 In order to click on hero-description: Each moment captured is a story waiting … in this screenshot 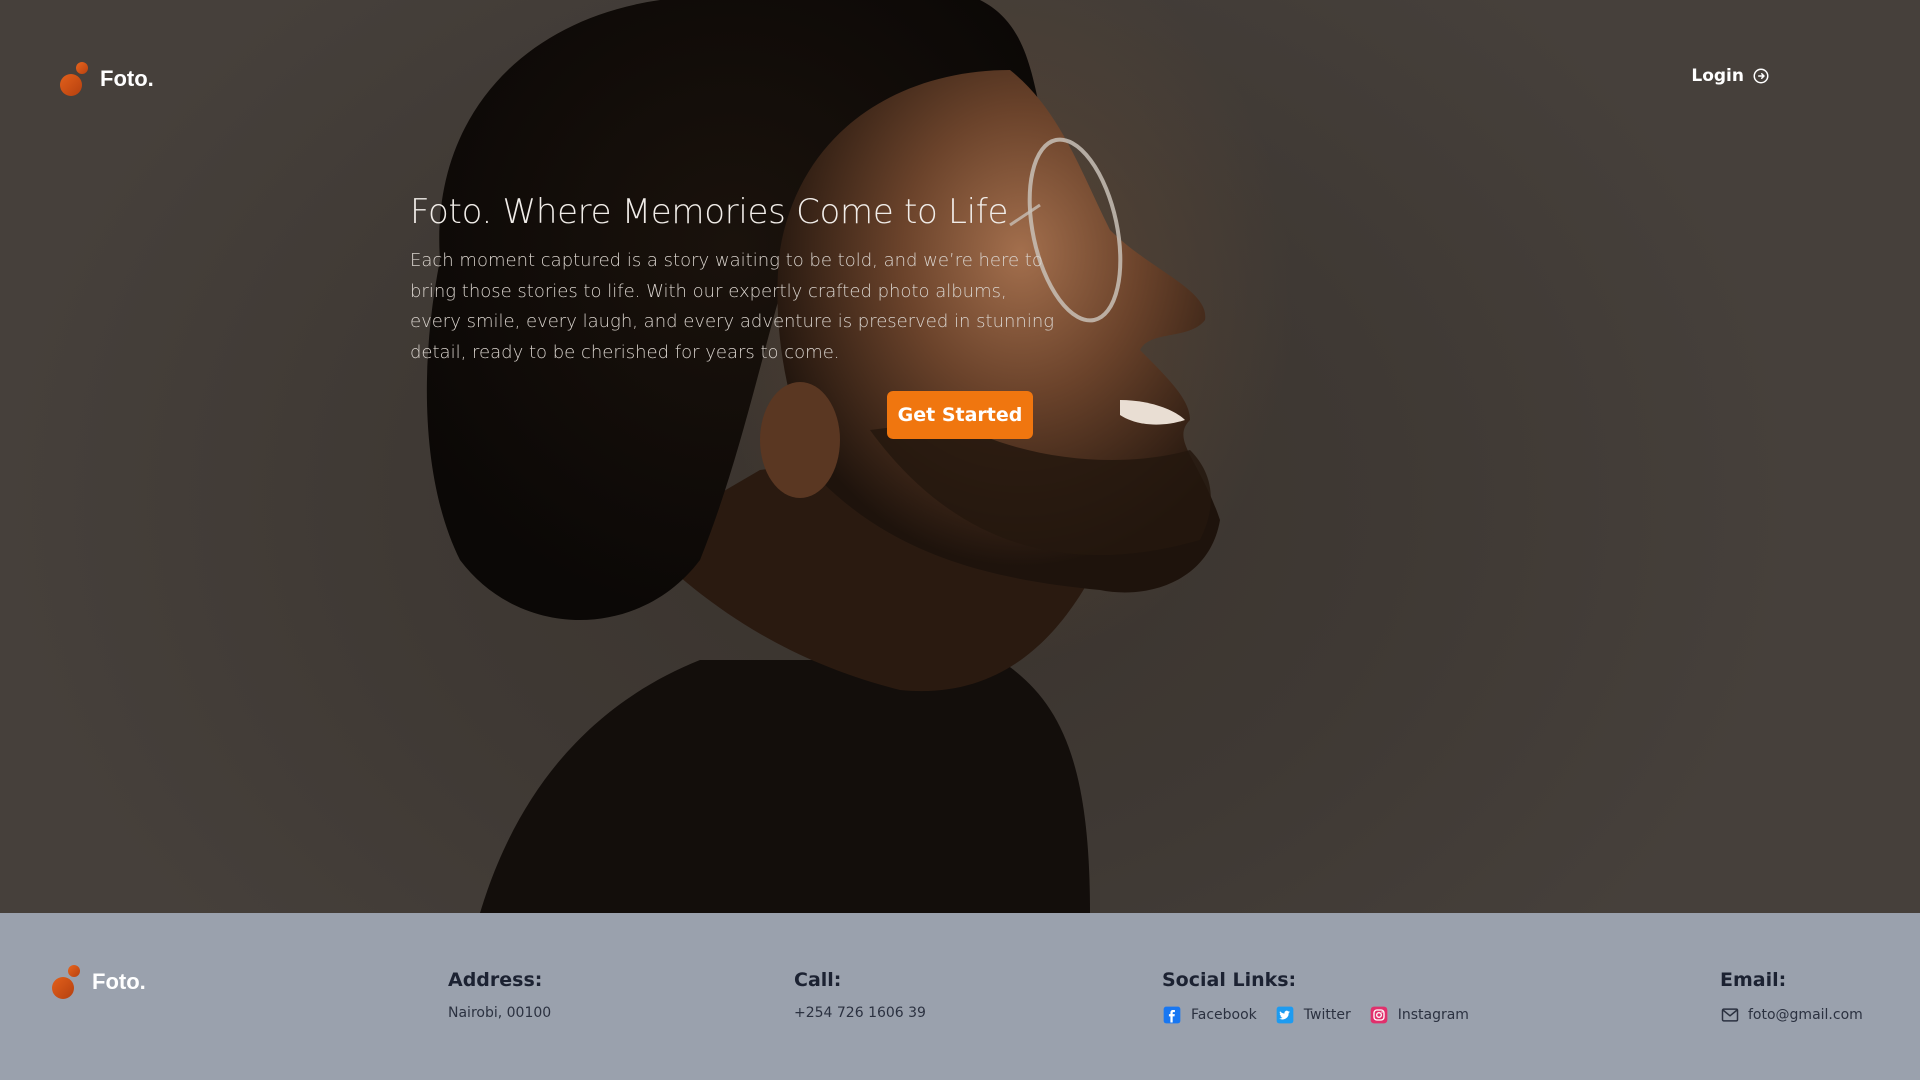, I will do `click(732, 306)`.